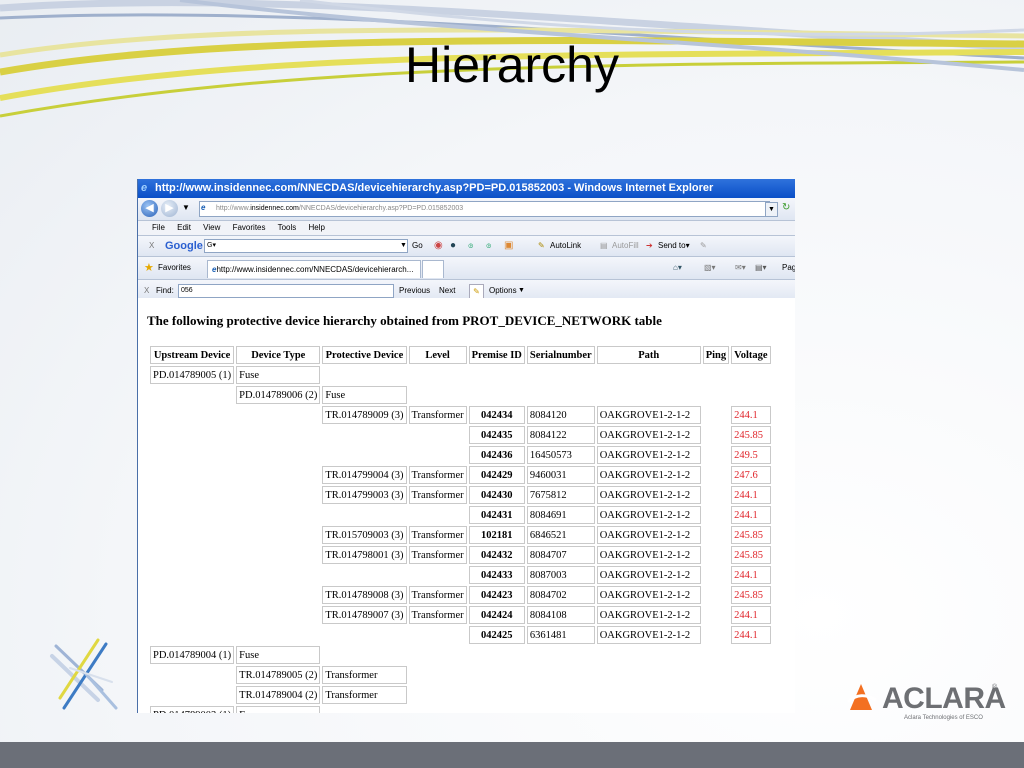  I want to click on google-search-dropdown-icon: ▼, so click(403, 246).